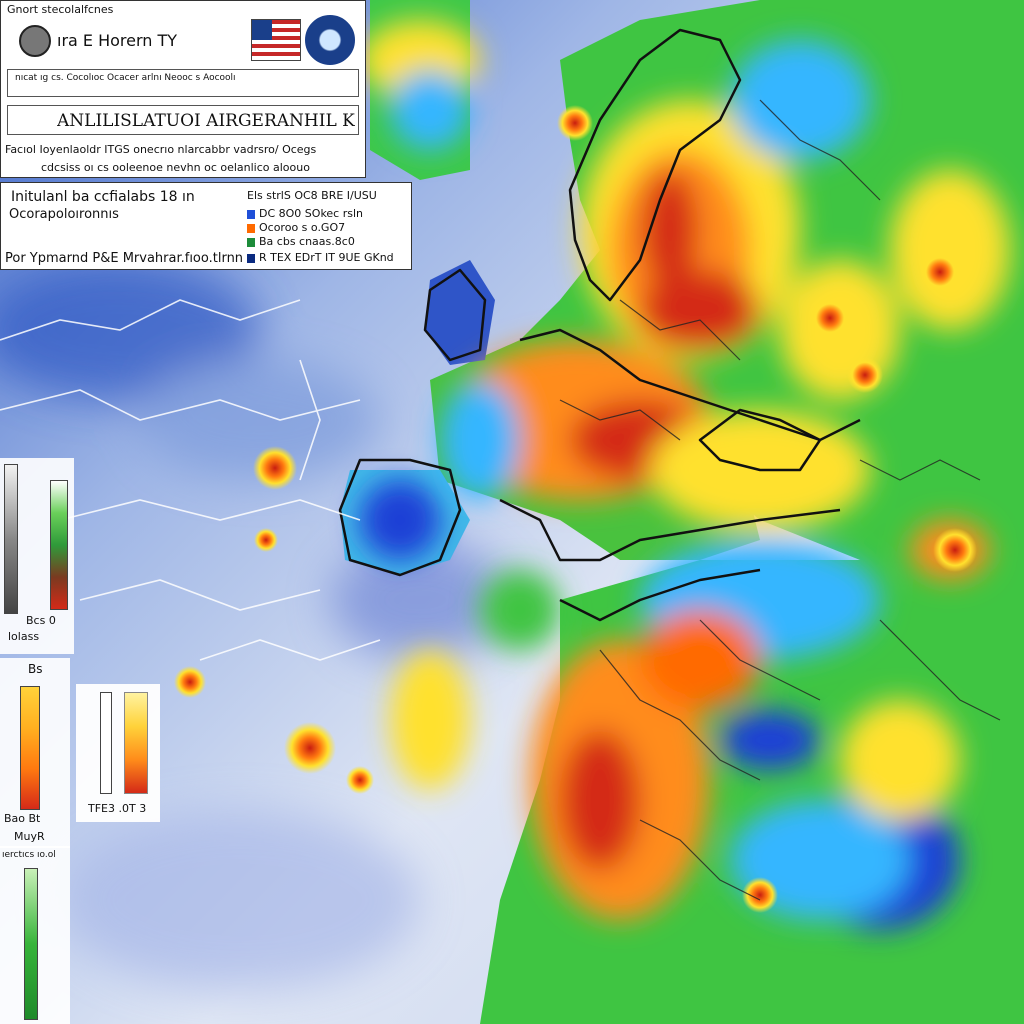 This screenshot has width=1024, height=1024. I want to click on main-title: ANLILISLATUOI AIRGERANHIL K, so click(206, 121).